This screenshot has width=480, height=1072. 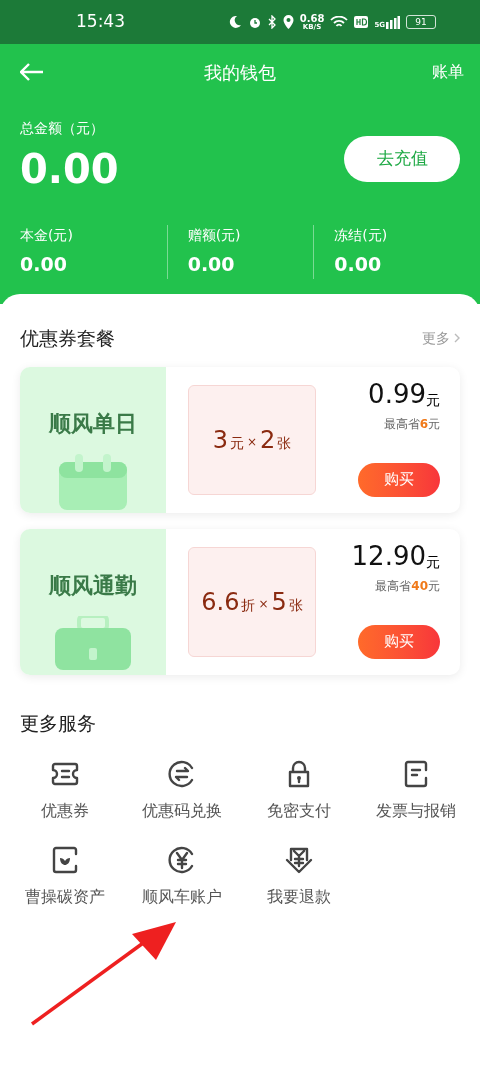 I want to click on alarm-icon, so click(x=254, y=22).